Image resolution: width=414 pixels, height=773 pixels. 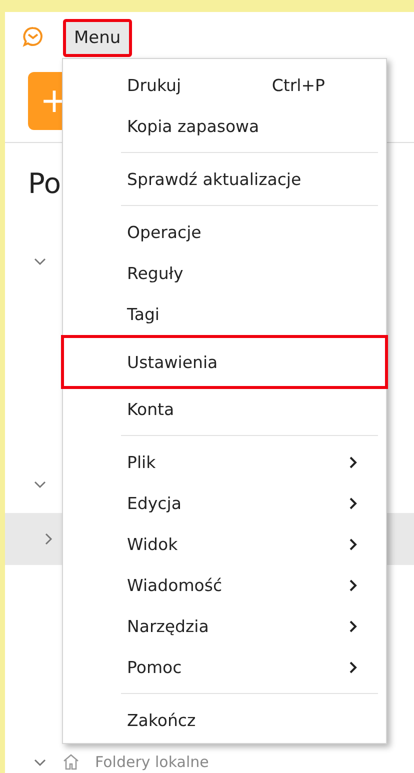 I want to click on menu-item: Pomoc, so click(x=224, y=667).